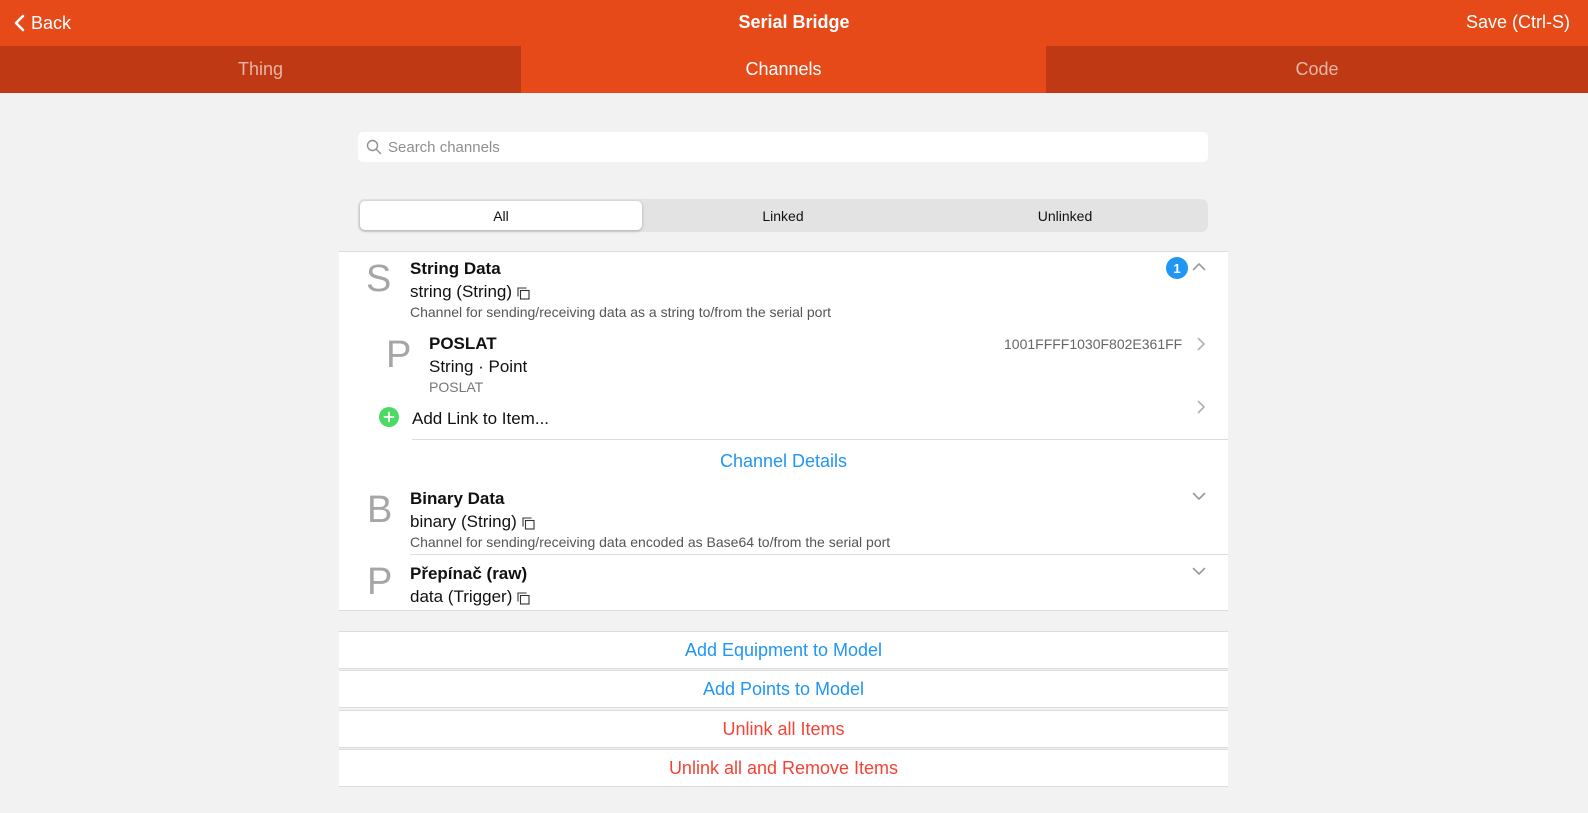 The height and width of the screenshot is (813, 1588). I want to click on channel-letter: P, so click(380, 582).